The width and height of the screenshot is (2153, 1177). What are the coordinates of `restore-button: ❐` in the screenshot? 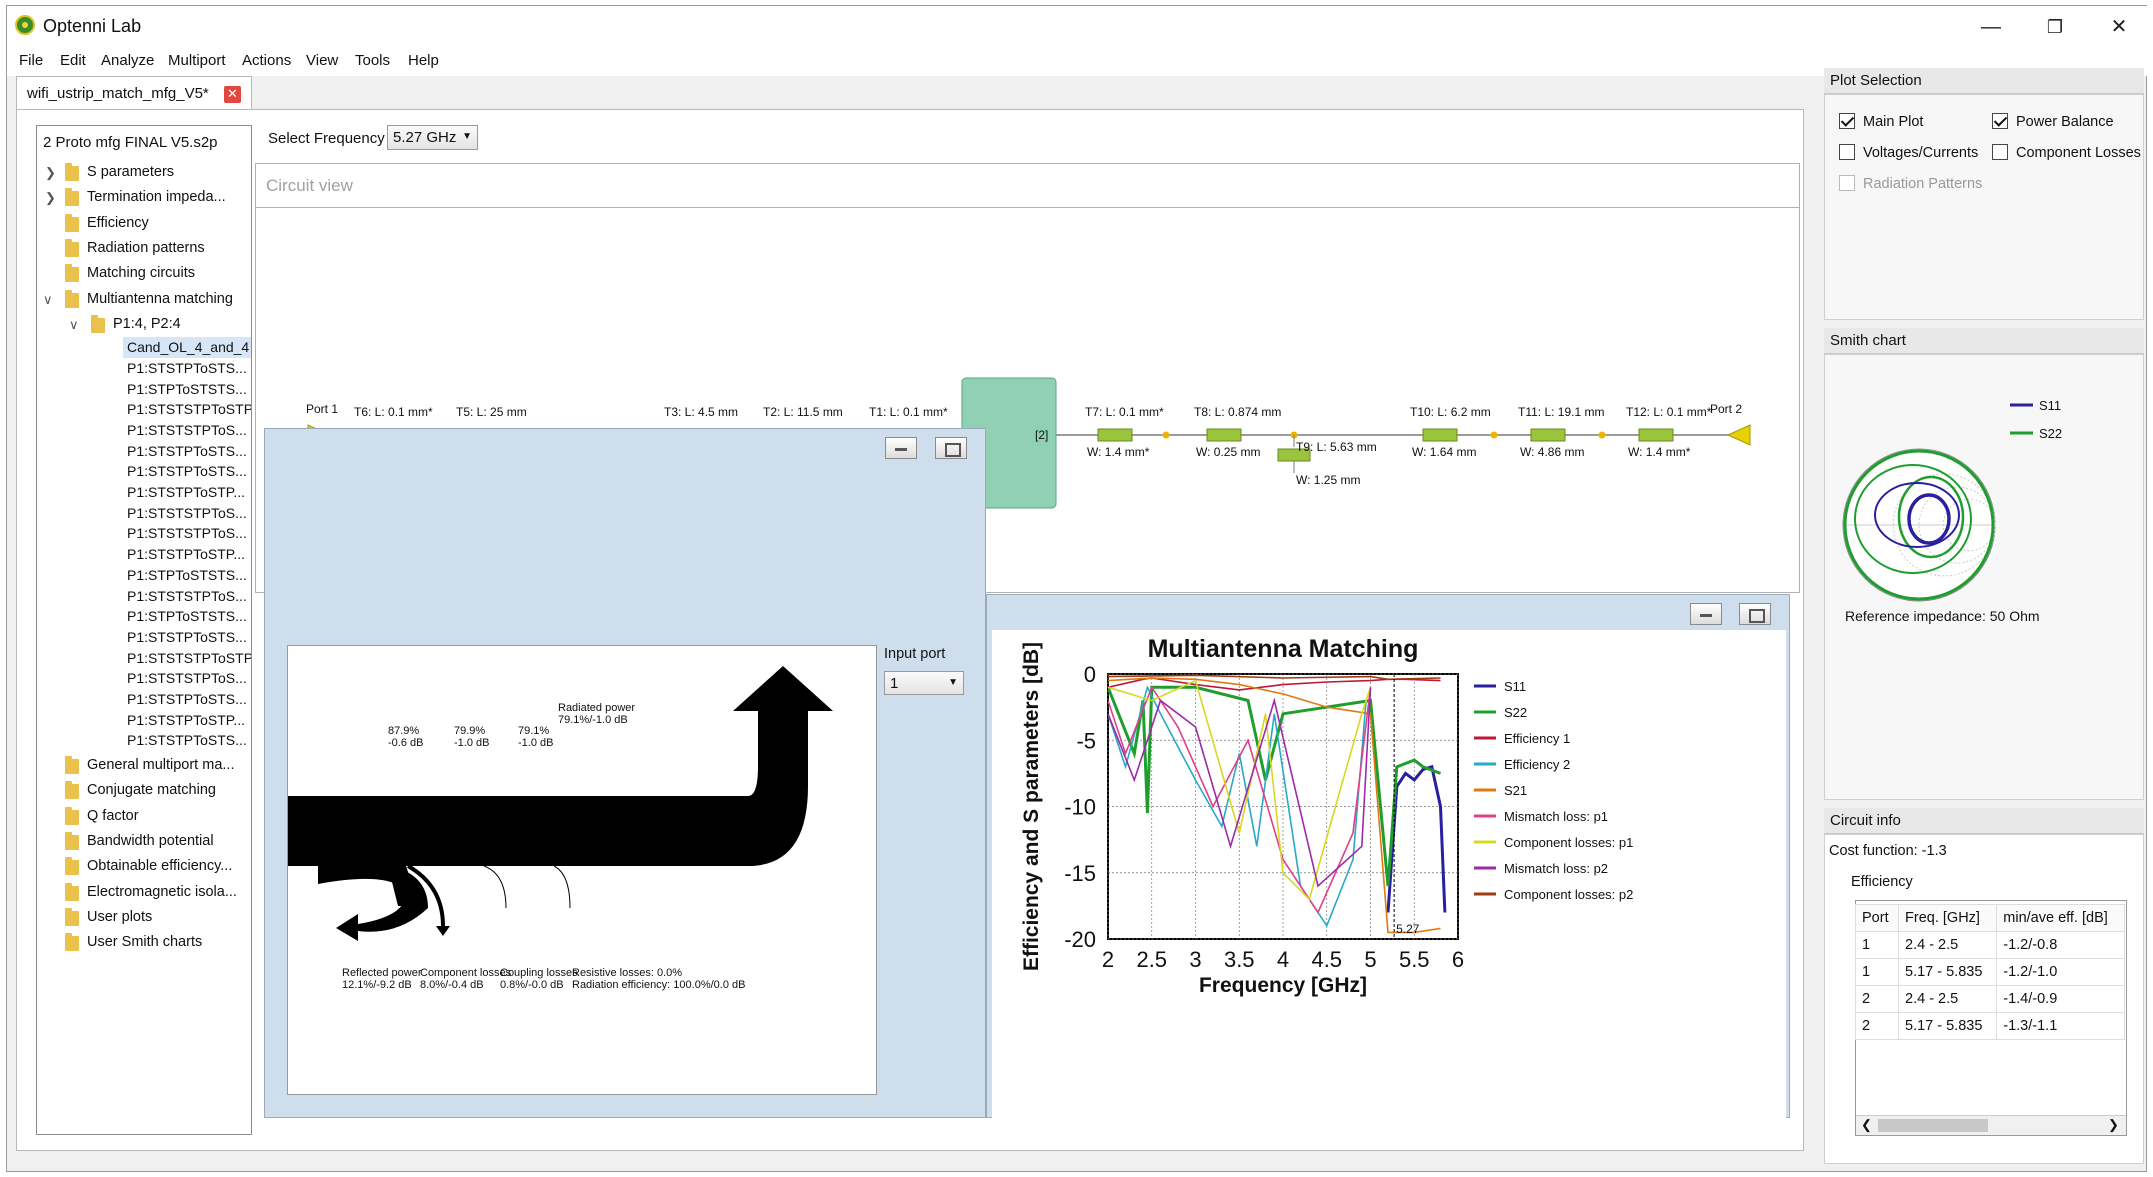 It's located at (2055, 28).